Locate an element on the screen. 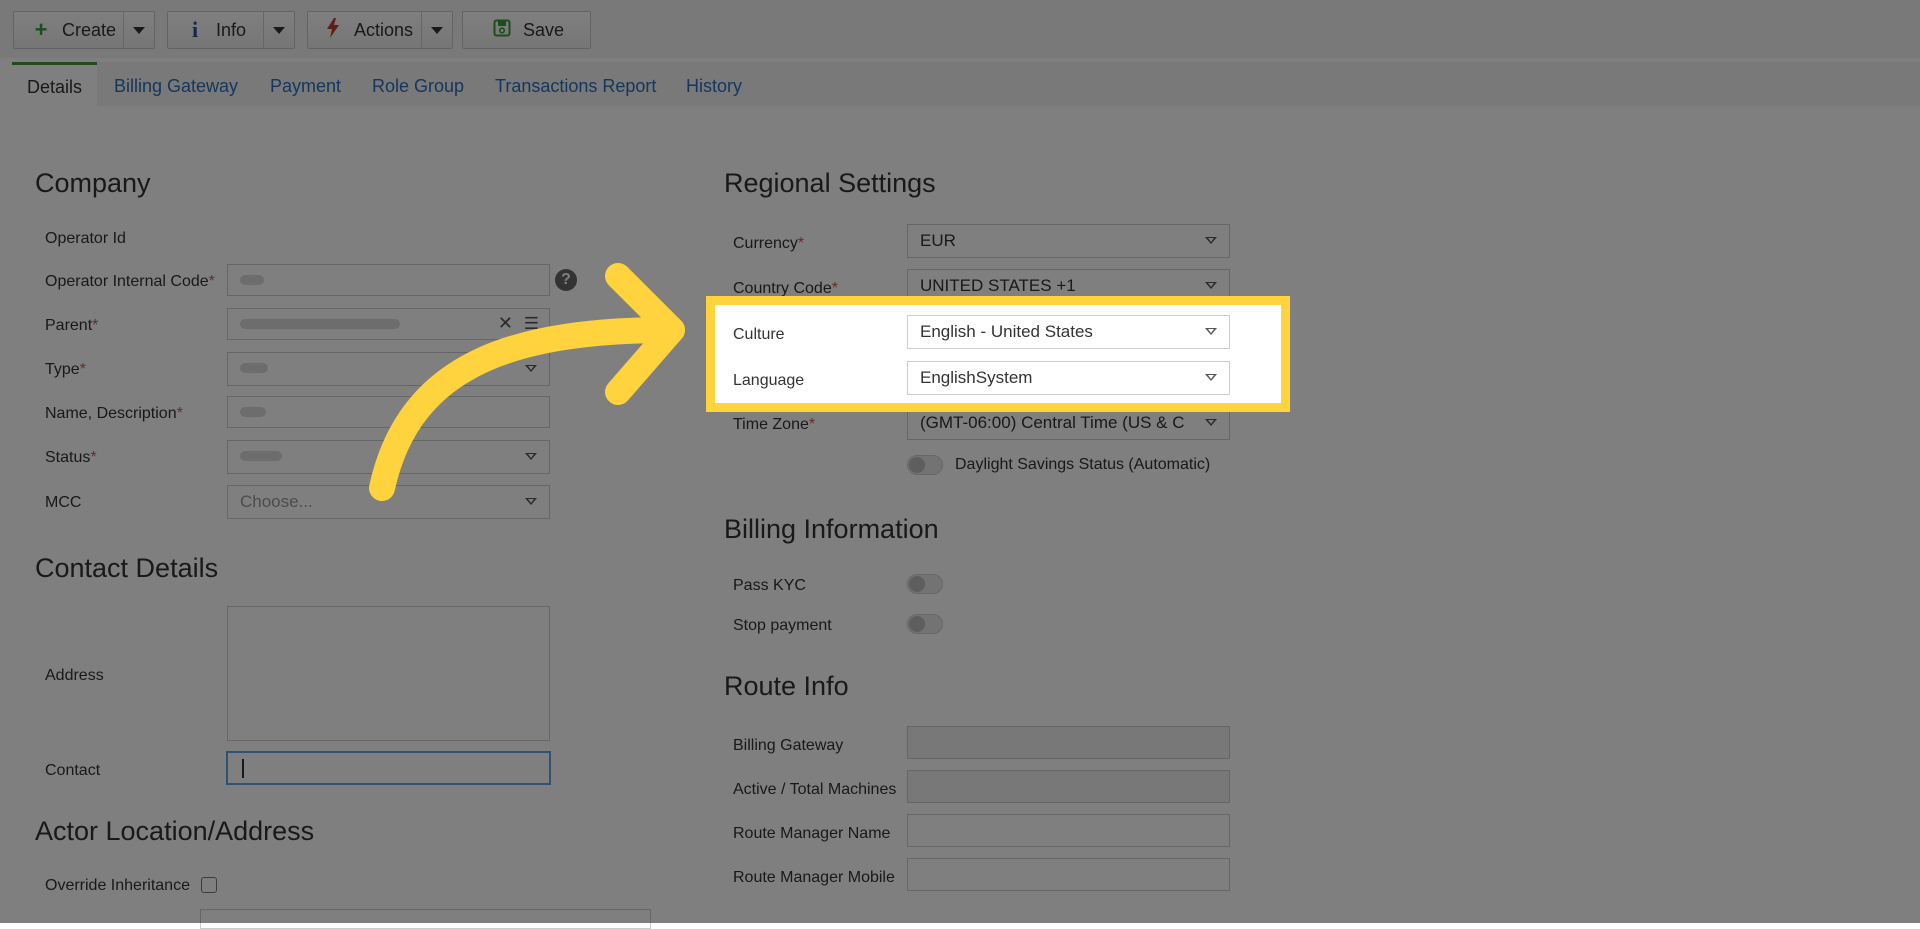 The image size is (1920, 929). arrow-annotation-icon is located at coordinates (527, 382).